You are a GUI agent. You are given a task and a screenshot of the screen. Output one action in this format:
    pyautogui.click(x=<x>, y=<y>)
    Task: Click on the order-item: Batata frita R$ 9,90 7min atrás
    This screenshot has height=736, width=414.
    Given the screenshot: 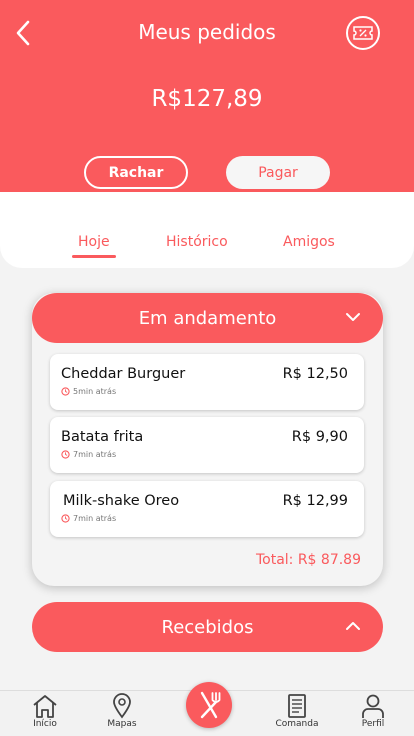 What is the action you would take?
    pyautogui.click(x=207, y=445)
    